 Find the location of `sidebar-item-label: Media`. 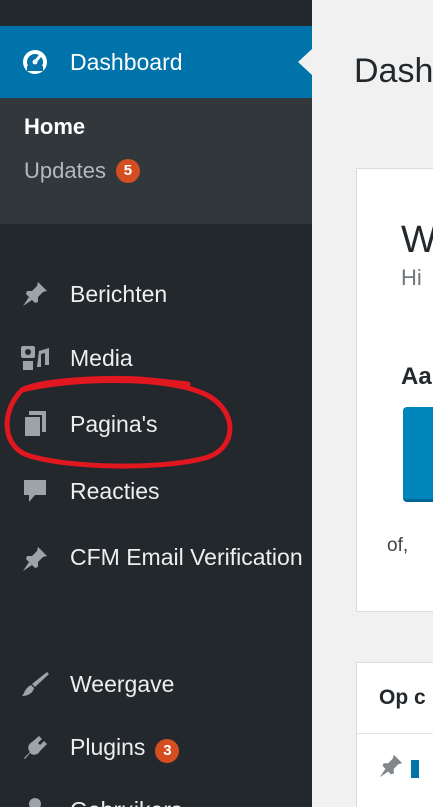

sidebar-item-label: Media is located at coordinates (101, 358).